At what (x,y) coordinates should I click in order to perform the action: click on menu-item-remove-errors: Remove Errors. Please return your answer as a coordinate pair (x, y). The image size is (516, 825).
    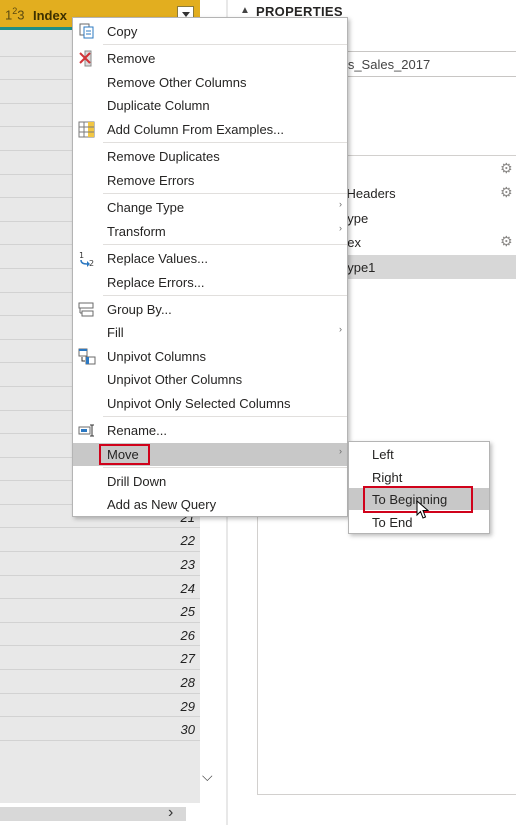
    Looking at the image, I should click on (210, 180).